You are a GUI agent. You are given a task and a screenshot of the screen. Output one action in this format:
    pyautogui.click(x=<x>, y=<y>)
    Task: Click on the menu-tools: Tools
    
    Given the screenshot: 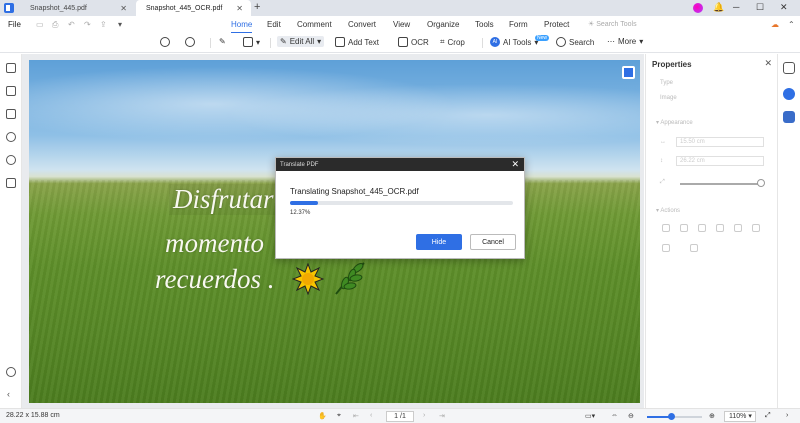 What is the action you would take?
    pyautogui.click(x=484, y=24)
    